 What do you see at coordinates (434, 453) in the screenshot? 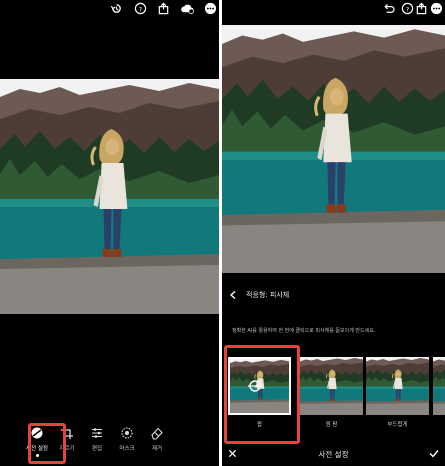
I see `check-icon` at bounding box center [434, 453].